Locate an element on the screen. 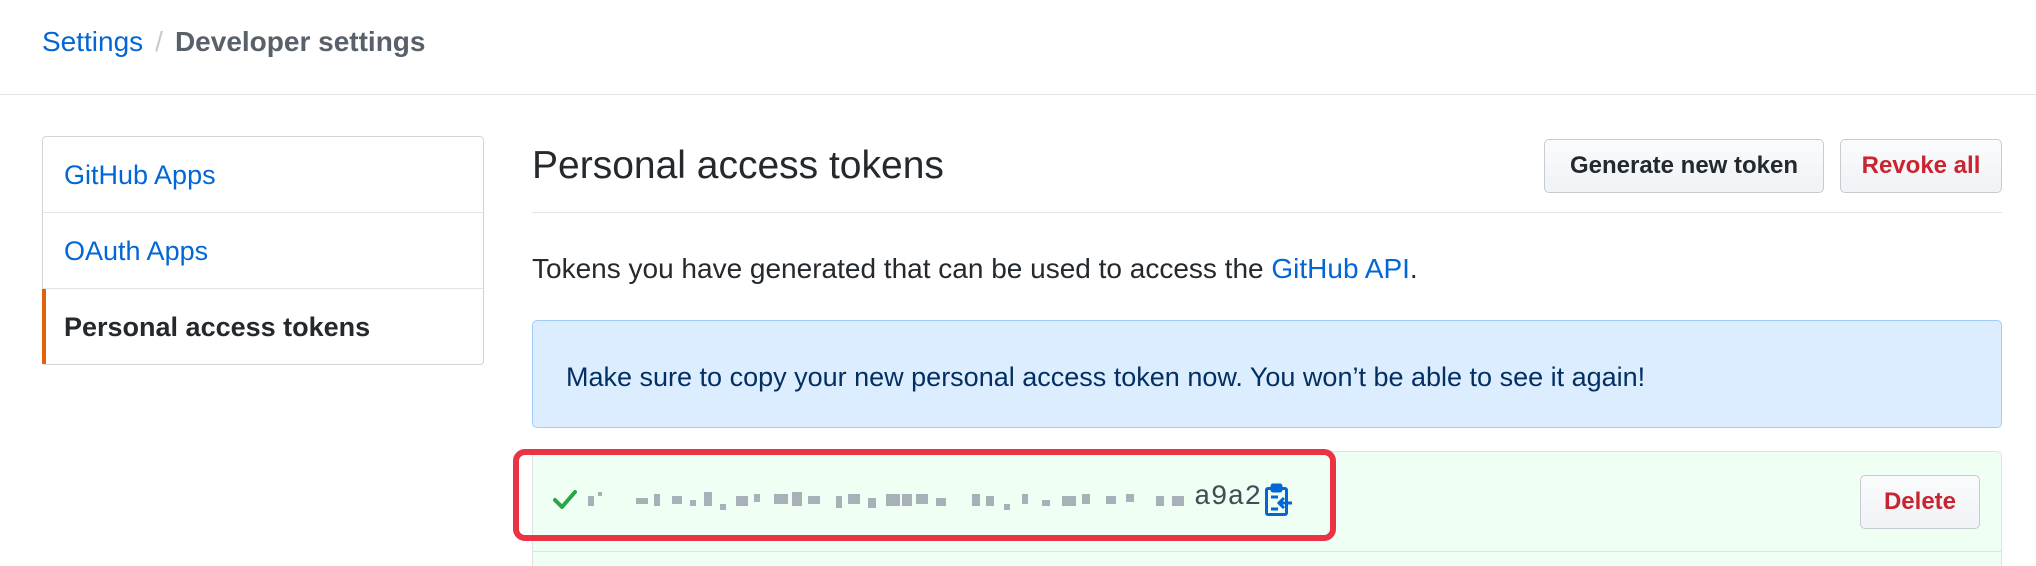  title-divider is located at coordinates (1267, 212).